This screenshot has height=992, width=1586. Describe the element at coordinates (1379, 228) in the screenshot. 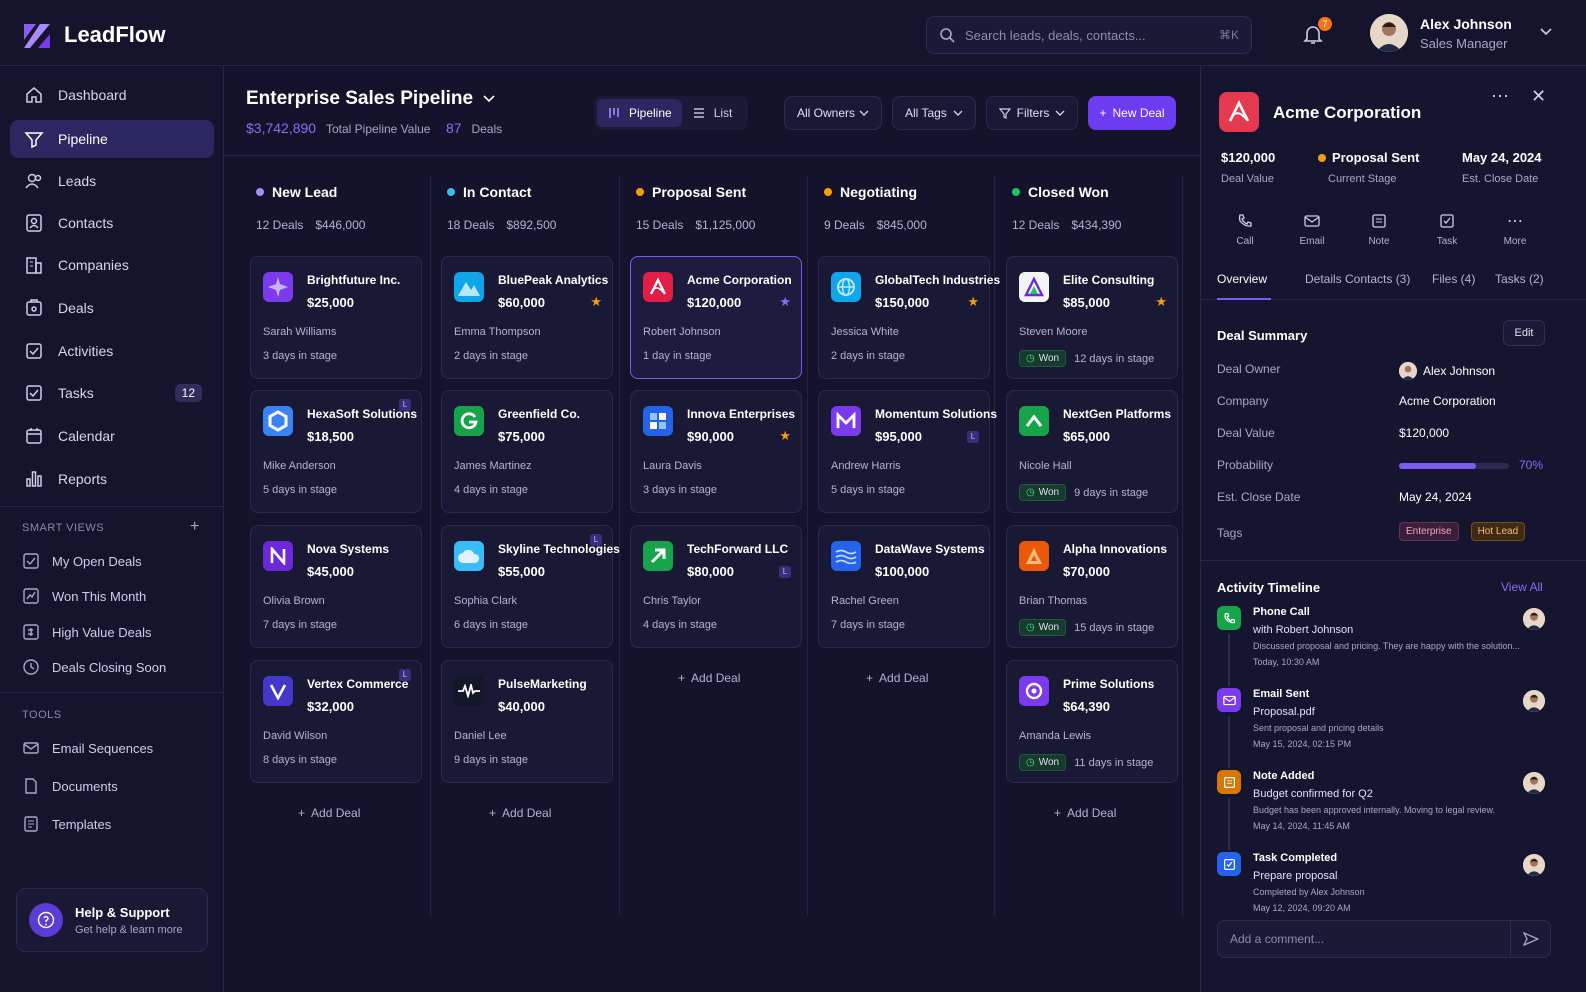

I see `note-action-button: Note` at that location.